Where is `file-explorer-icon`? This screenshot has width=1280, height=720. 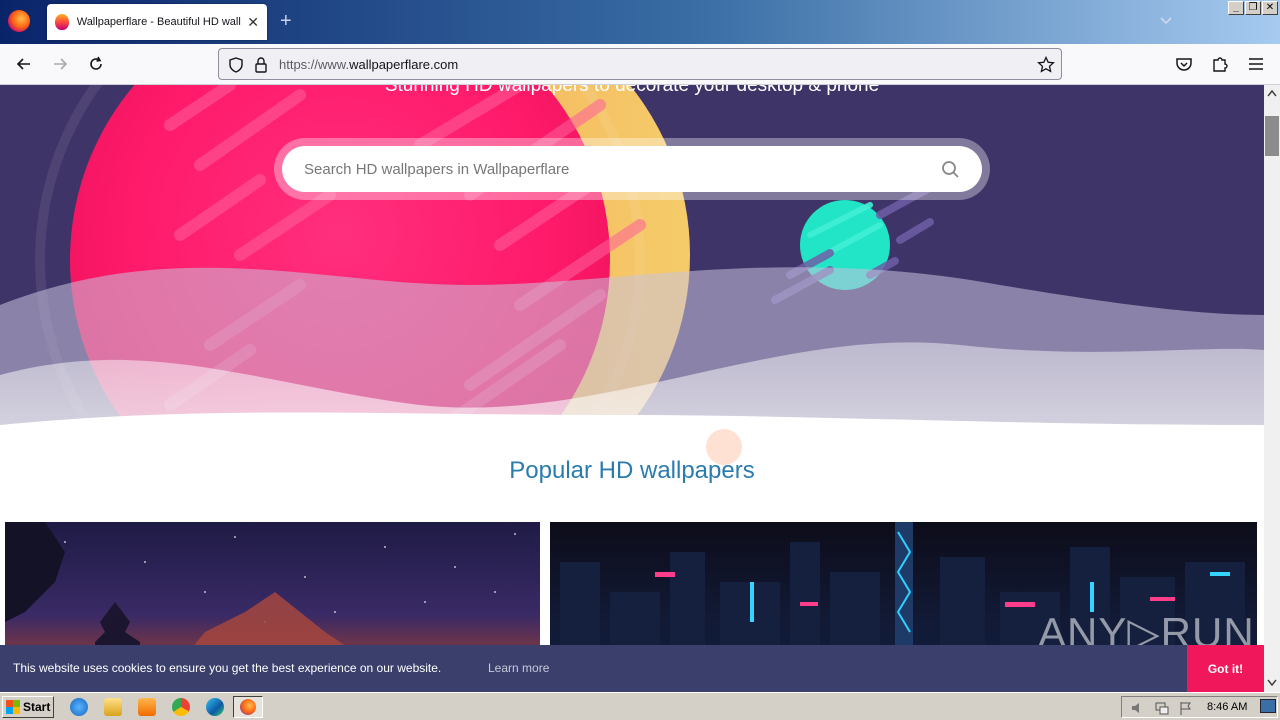 file-explorer-icon is located at coordinates (113, 707).